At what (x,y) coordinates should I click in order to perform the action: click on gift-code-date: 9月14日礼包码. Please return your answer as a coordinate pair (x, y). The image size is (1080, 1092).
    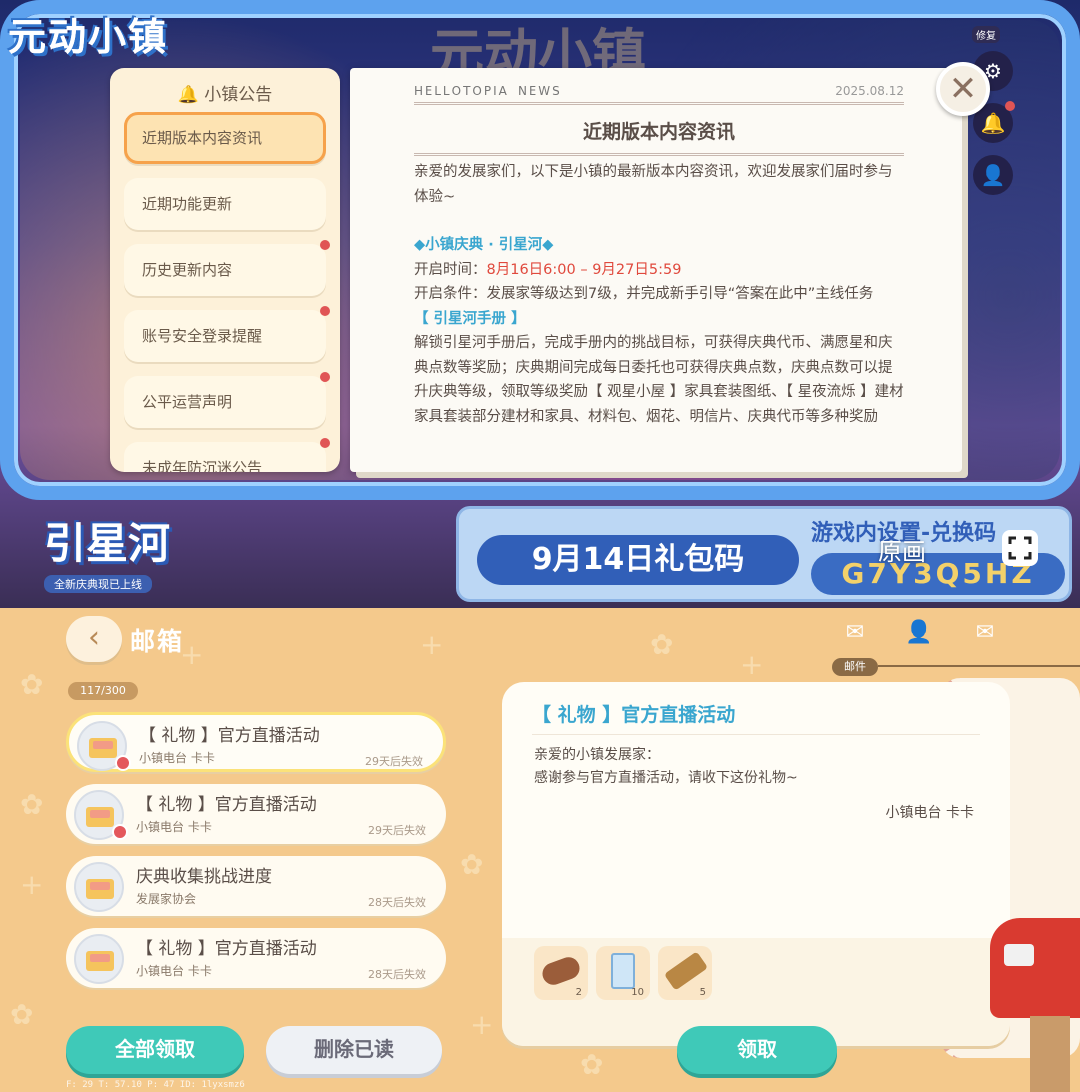
    Looking at the image, I should click on (638, 560).